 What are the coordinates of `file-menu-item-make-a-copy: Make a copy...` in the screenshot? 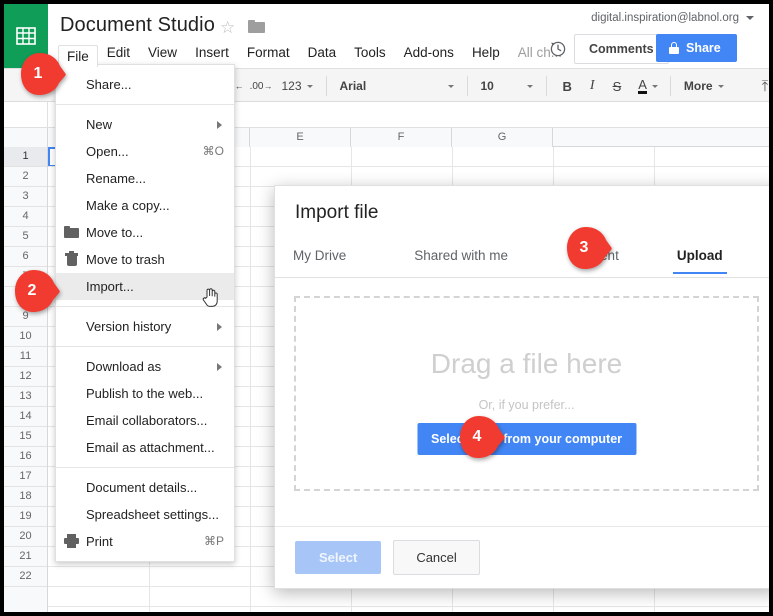 It's located at (145, 205).